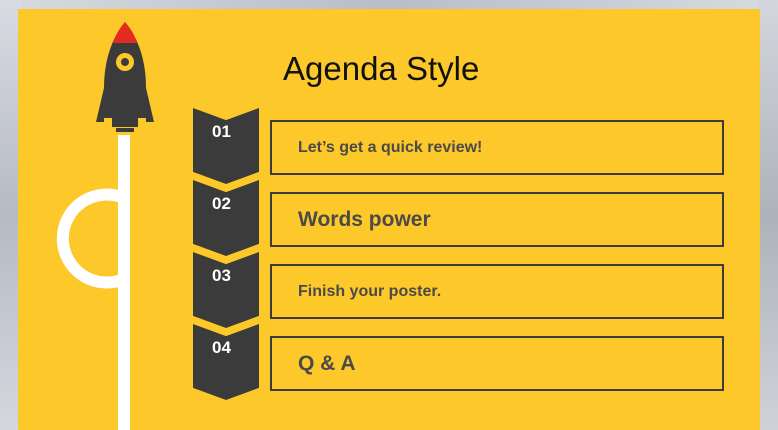 The image size is (778, 430). I want to click on agenda-box: Let’s get a quick review!, so click(497, 147).